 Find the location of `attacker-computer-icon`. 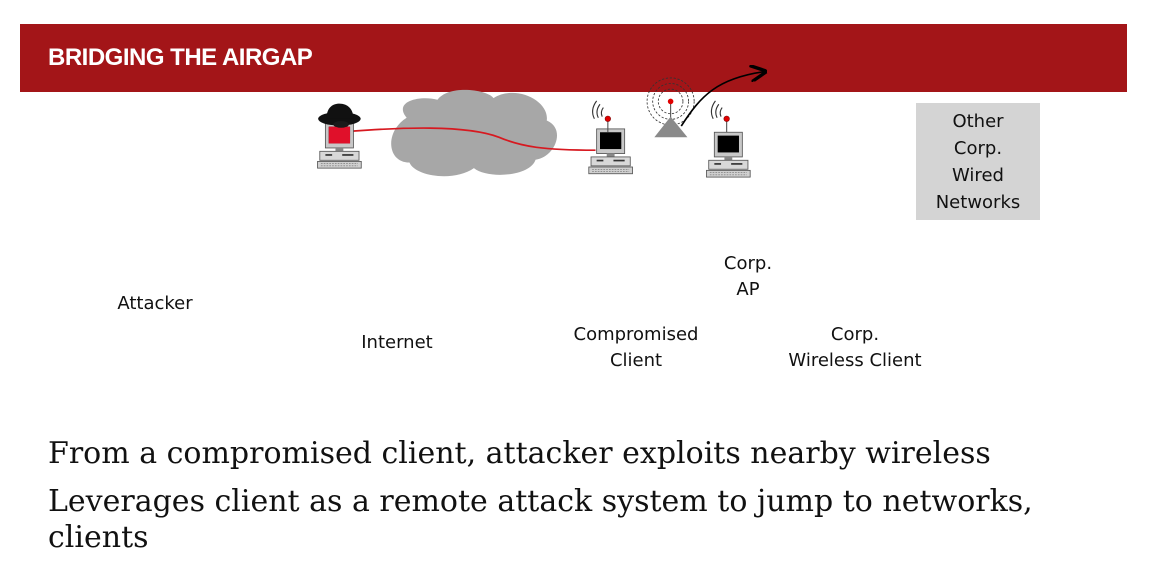

attacker-computer-icon is located at coordinates (339, 145).